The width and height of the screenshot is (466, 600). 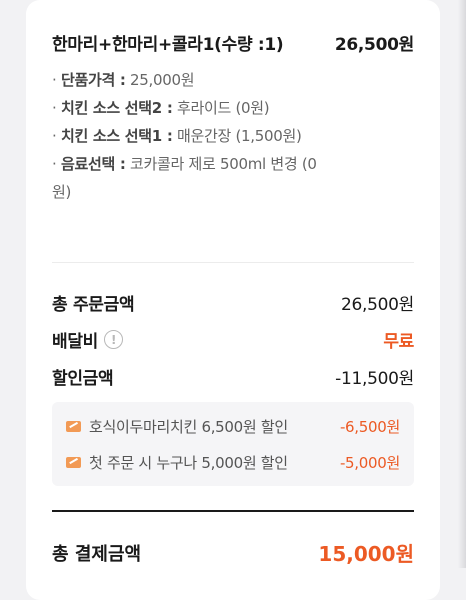 What do you see at coordinates (97, 554) in the screenshot?
I see `grand-total-label: 총 결제금액` at bounding box center [97, 554].